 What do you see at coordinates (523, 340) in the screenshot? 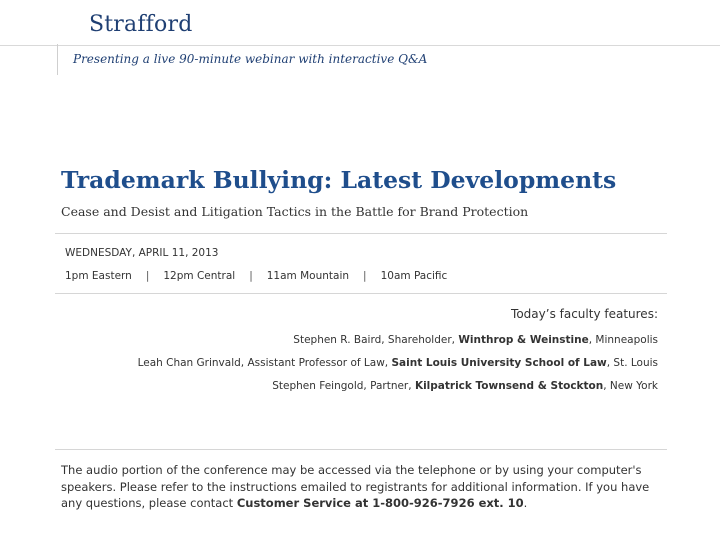
I see `faculty-org: Winthrop & Weinstine` at bounding box center [523, 340].